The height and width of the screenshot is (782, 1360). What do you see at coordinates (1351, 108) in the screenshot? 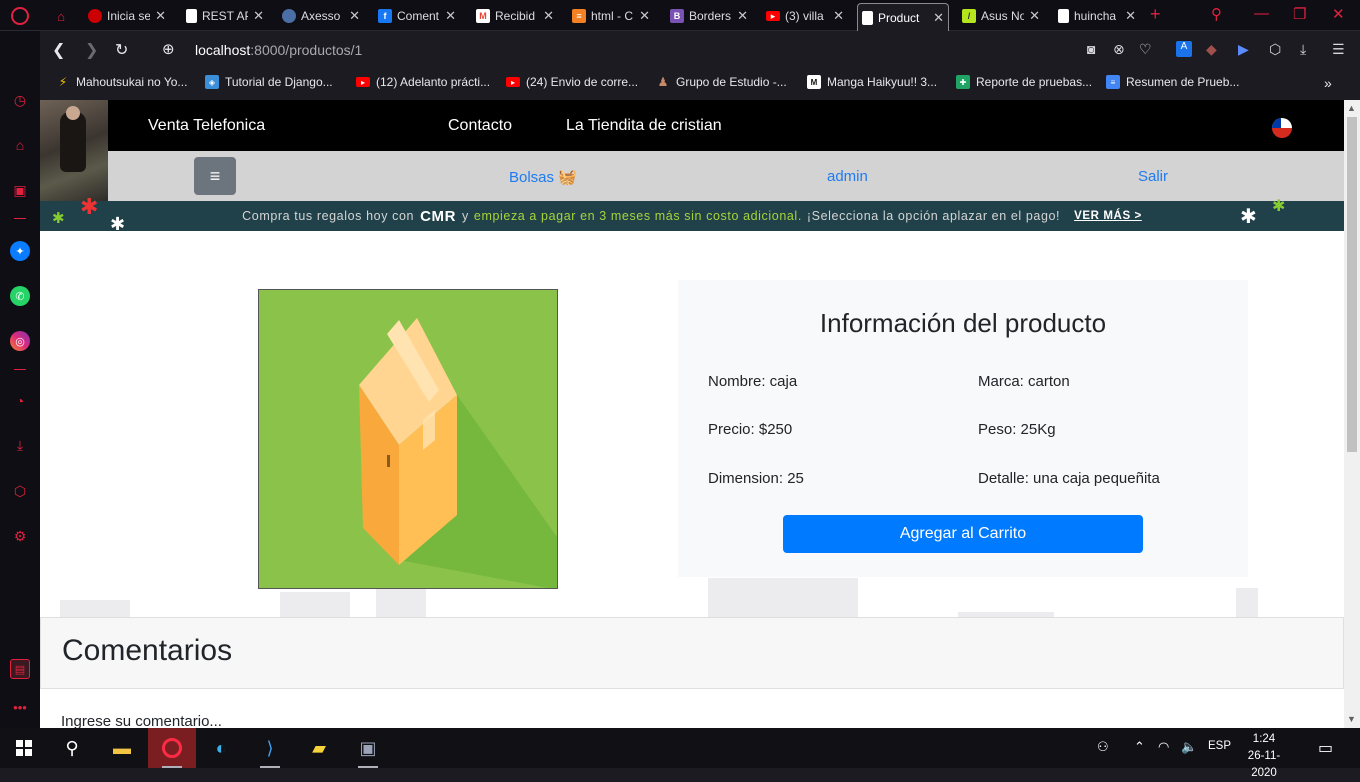
I see `scroll-up-icon: ▲` at bounding box center [1351, 108].